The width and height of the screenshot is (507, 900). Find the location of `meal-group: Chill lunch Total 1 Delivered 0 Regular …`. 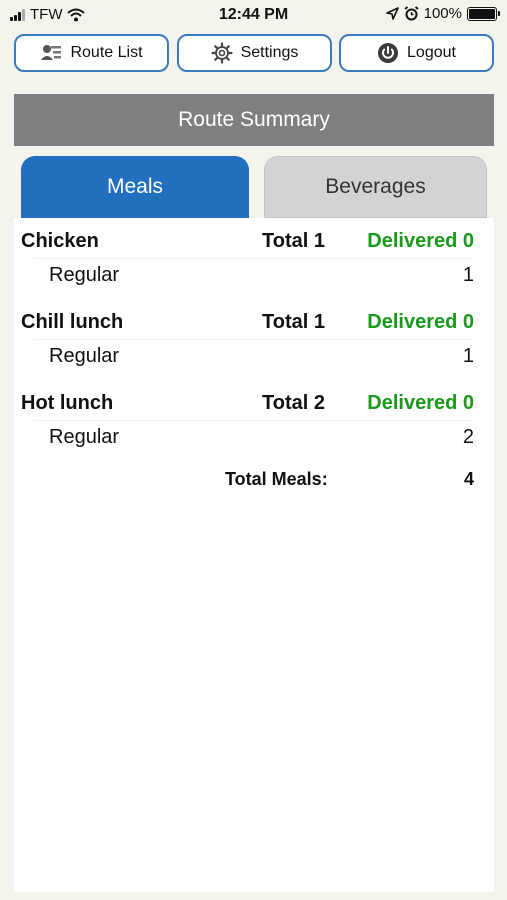

meal-group: Chill lunch Total 1 Delivered 0 Regular … is located at coordinates (254, 339).